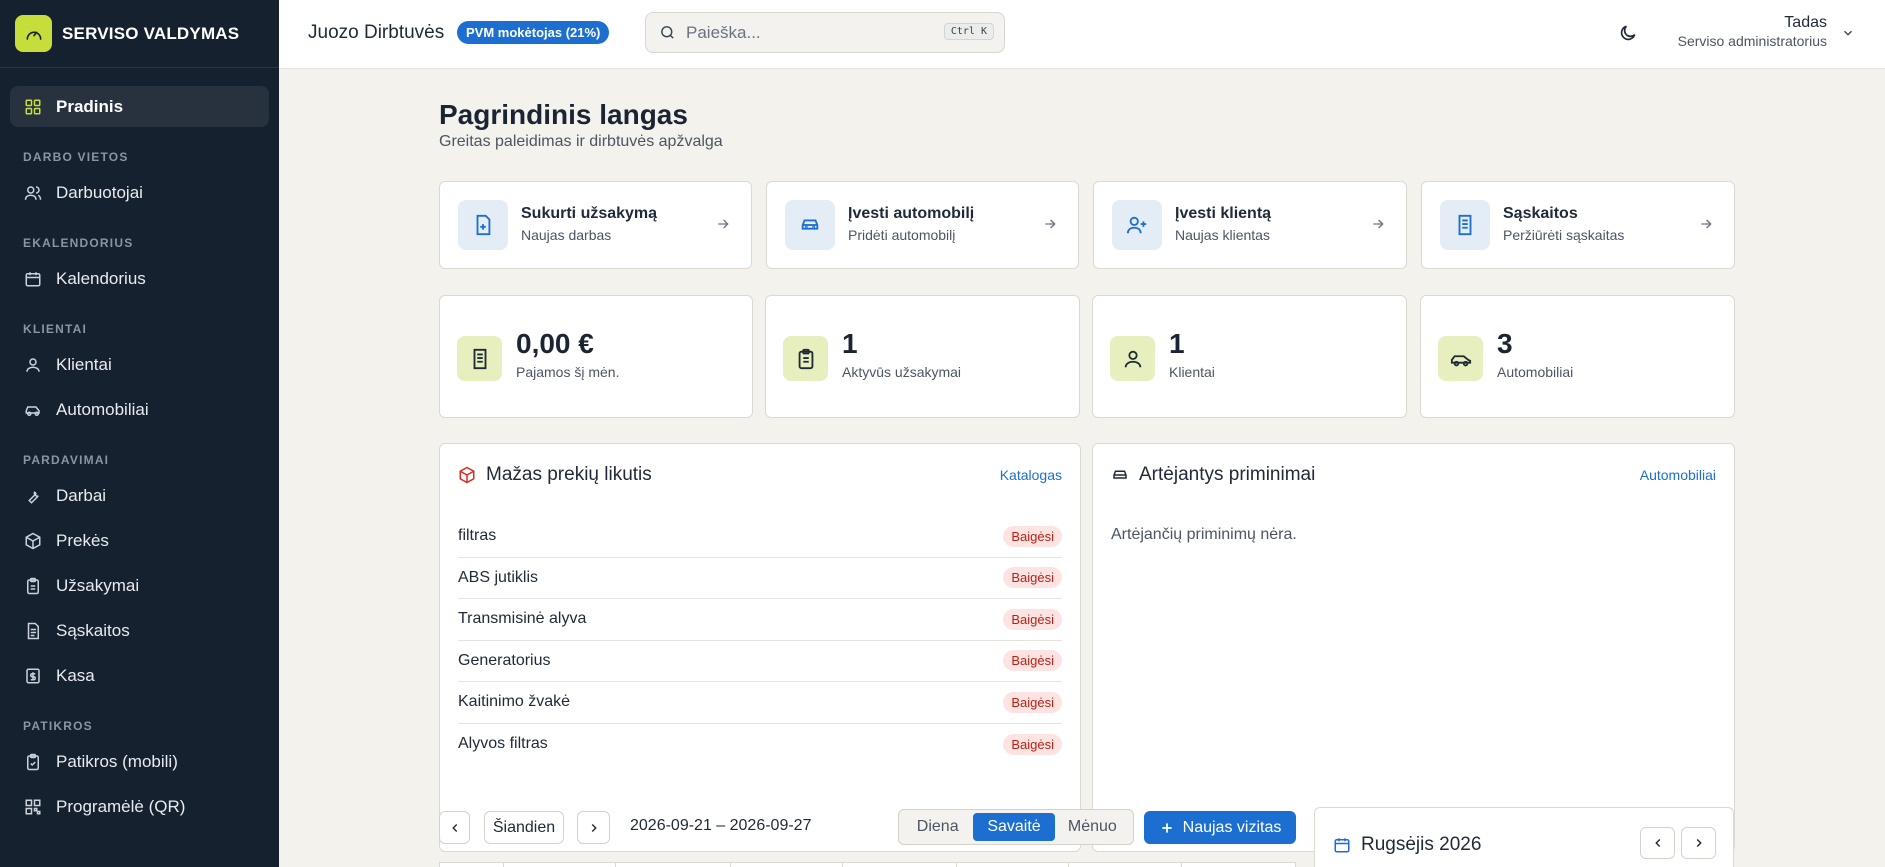 The height and width of the screenshot is (867, 1885). What do you see at coordinates (593, 827) in the screenshot?
I see `next-week-button` at bounding box center [593, 827].